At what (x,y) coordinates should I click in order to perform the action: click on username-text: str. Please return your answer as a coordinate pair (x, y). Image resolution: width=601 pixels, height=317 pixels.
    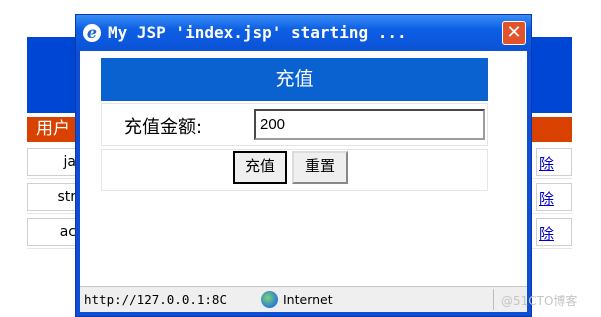
    Looking at the image, I should click on (66, 197).